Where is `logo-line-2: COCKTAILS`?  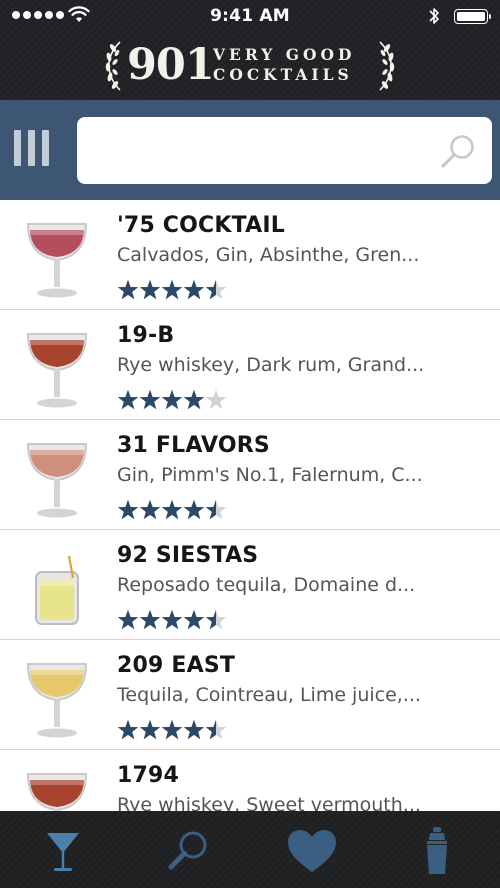 logo-line-2: COCKTAILS is located at coordinates (283, 74).